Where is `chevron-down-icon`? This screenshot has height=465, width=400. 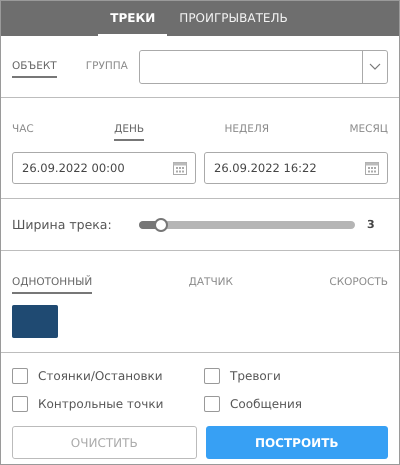 chevron-down-icon is located at coordinates (375, 66).